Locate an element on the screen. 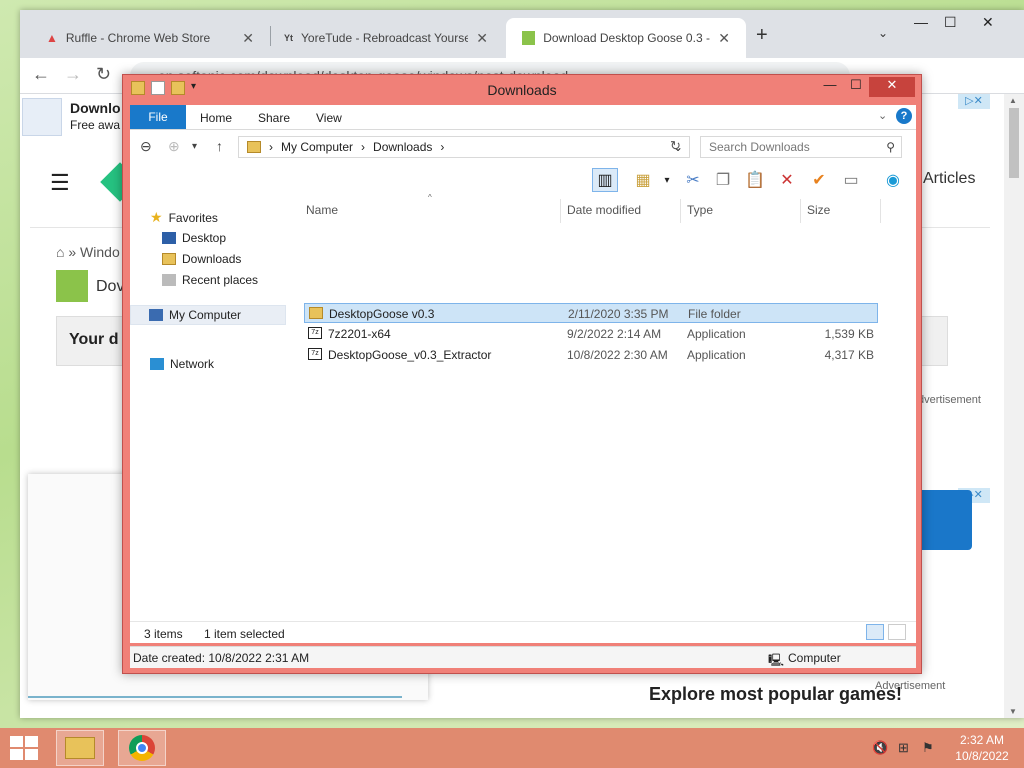 The image size is (1024, 768). nav-recent-places: Recent places is located at coordinates (210, 280).